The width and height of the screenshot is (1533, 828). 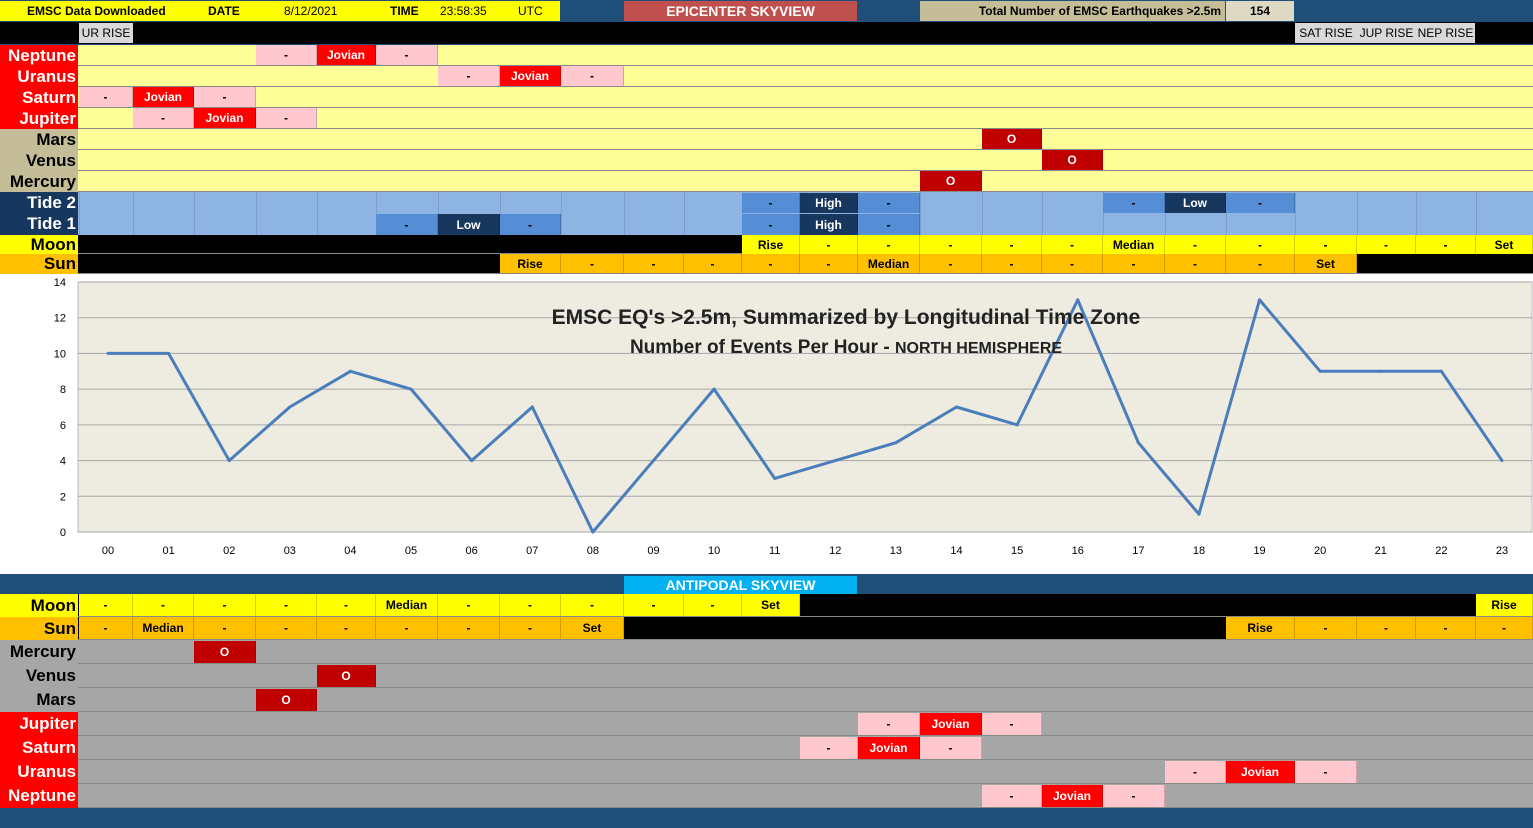 I want to click on anti-mercury-cell: O, so click(x=225, y=652).